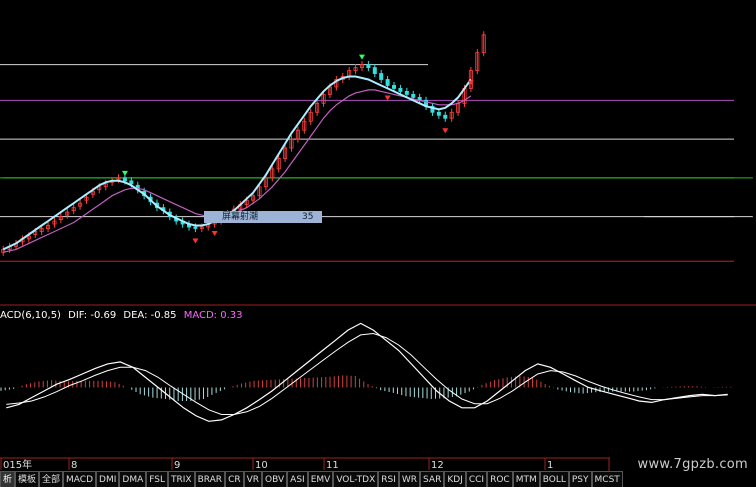  I want to click on tab-9: CR, so click(234, 479).